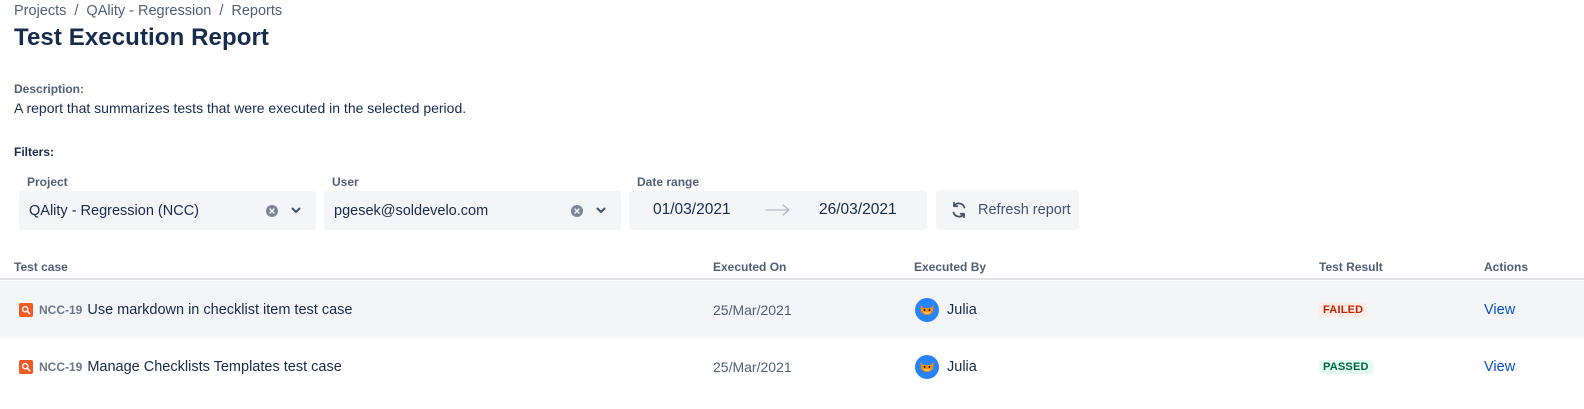 This screenshot has width=1584, height=409. What do you see at coordinates (49, 89) in the screenshot?
I see `description-label: Description:` at bounding box center [49, 89].